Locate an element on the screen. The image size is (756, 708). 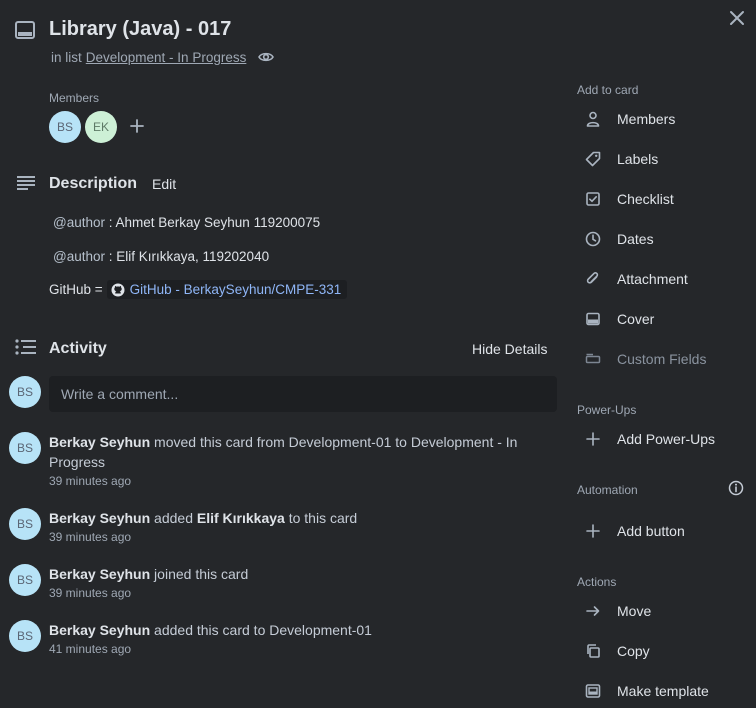
close-icon is located at coordinates (737, 18).